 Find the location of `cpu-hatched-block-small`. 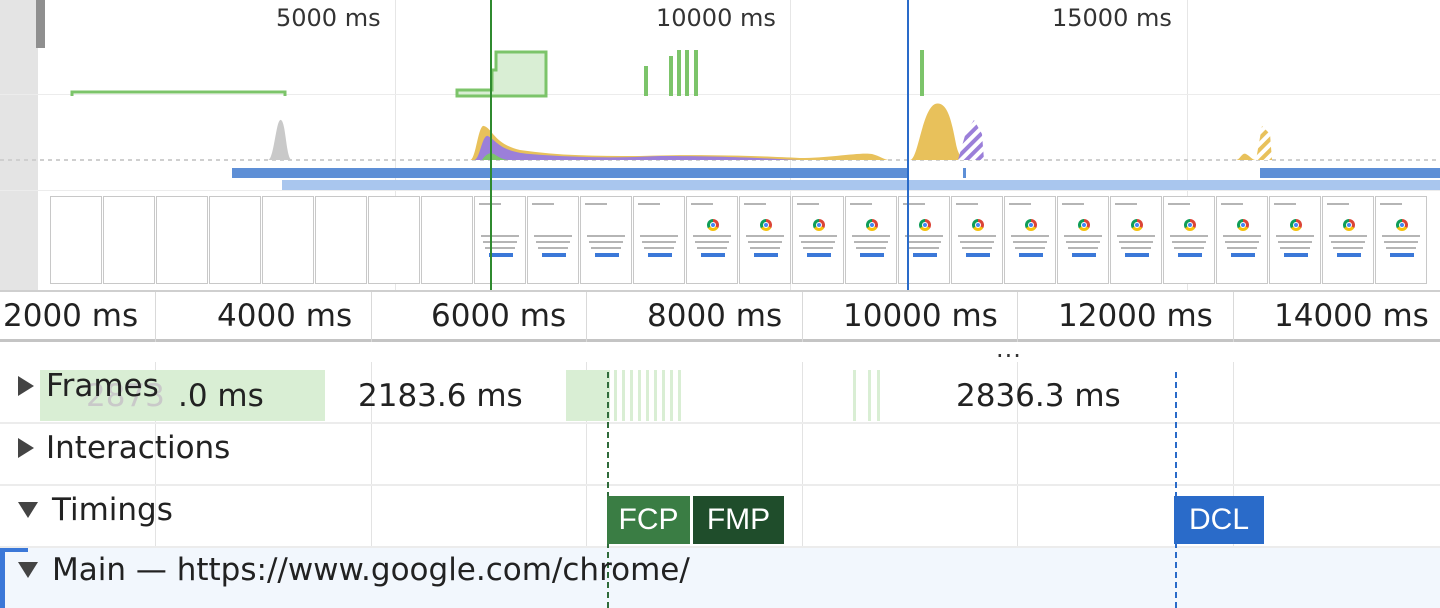

cpu-hatched-block-small is located at coordinates (1264, 143).